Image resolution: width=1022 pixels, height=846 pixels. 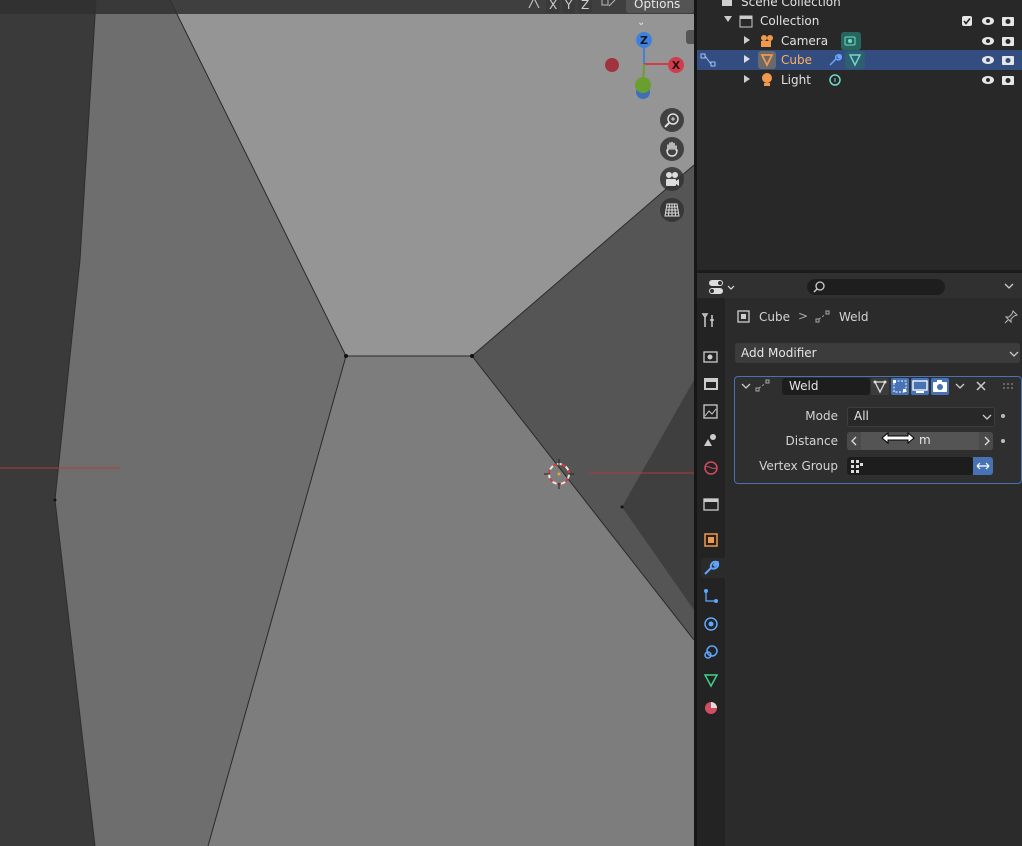 I want to click on collection-tab-icon, so click(x=711, y=504).